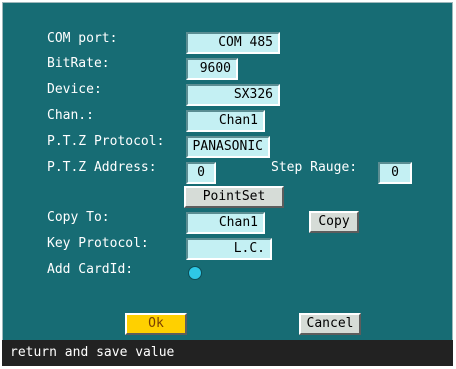 This screenshot has width=456, height=369. I want to click on ptz-protocol-field: PANASONIC, so click(228, 147).